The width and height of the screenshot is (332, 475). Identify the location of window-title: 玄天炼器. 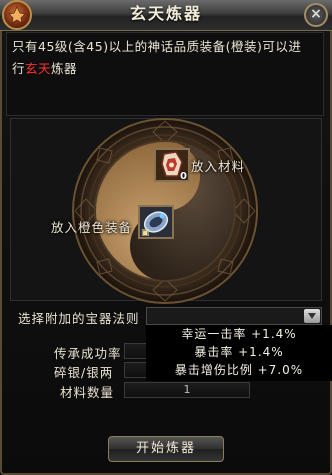
(165, 13).